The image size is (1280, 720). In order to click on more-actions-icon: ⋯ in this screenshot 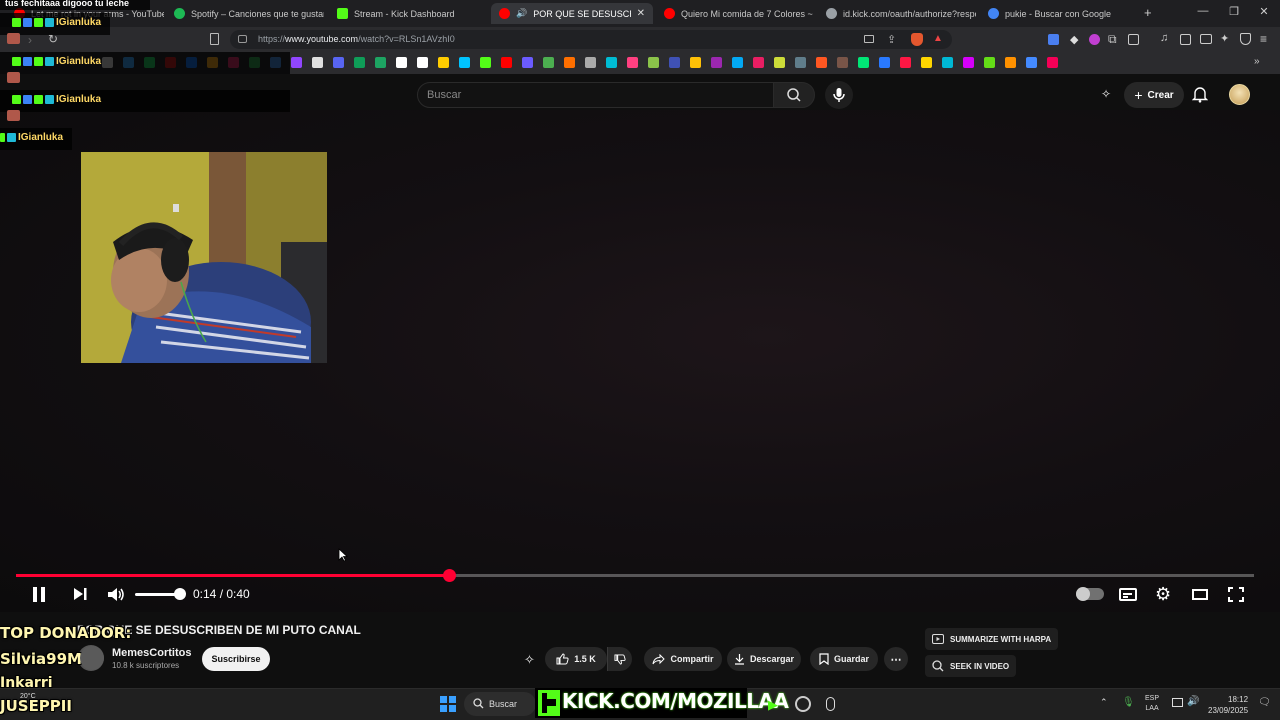, I will do `click(896, 659)`.